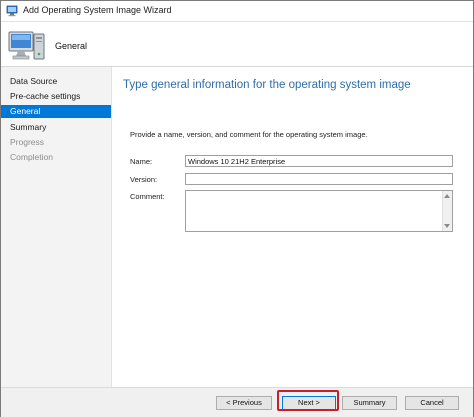 The image size is (474, 417). I want to click on window-title: Add Operating System Image Wizard, so click(97, 10).